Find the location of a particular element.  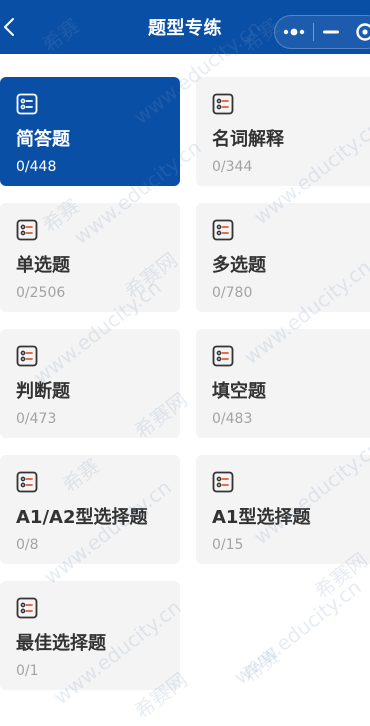

card-title: 判断题 is located at coordinates (43, 391).